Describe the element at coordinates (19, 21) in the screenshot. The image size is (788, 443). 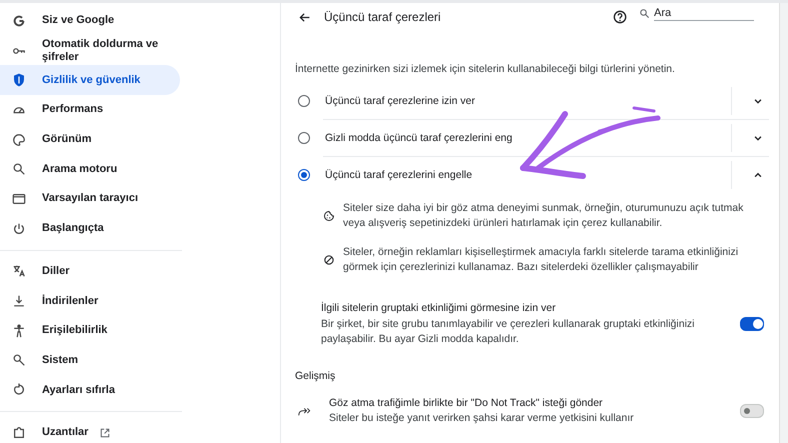
I see `google-g-icon` at that location.